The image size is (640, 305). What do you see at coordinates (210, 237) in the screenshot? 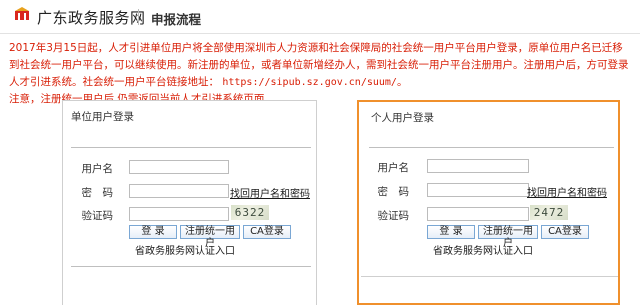
I see `unit-register-button: 注册统一用户` at bounding box center [210, 237].